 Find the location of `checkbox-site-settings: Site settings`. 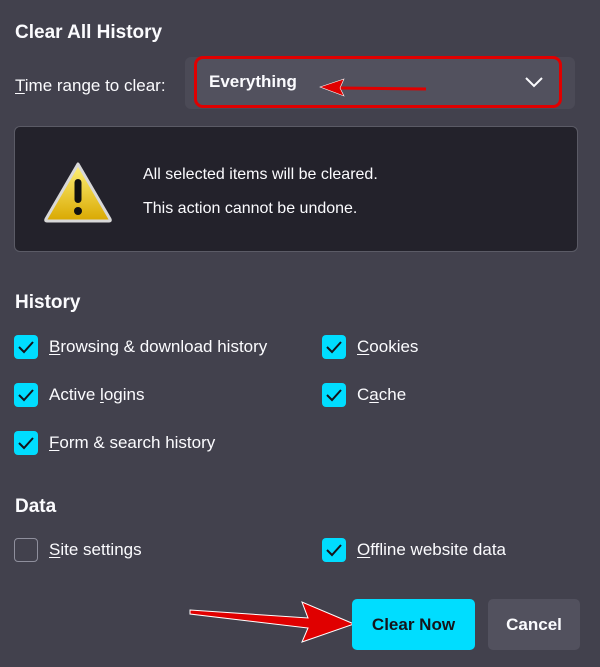

checkbox-site-settings: Site settings is located at coordinates (78, 550).